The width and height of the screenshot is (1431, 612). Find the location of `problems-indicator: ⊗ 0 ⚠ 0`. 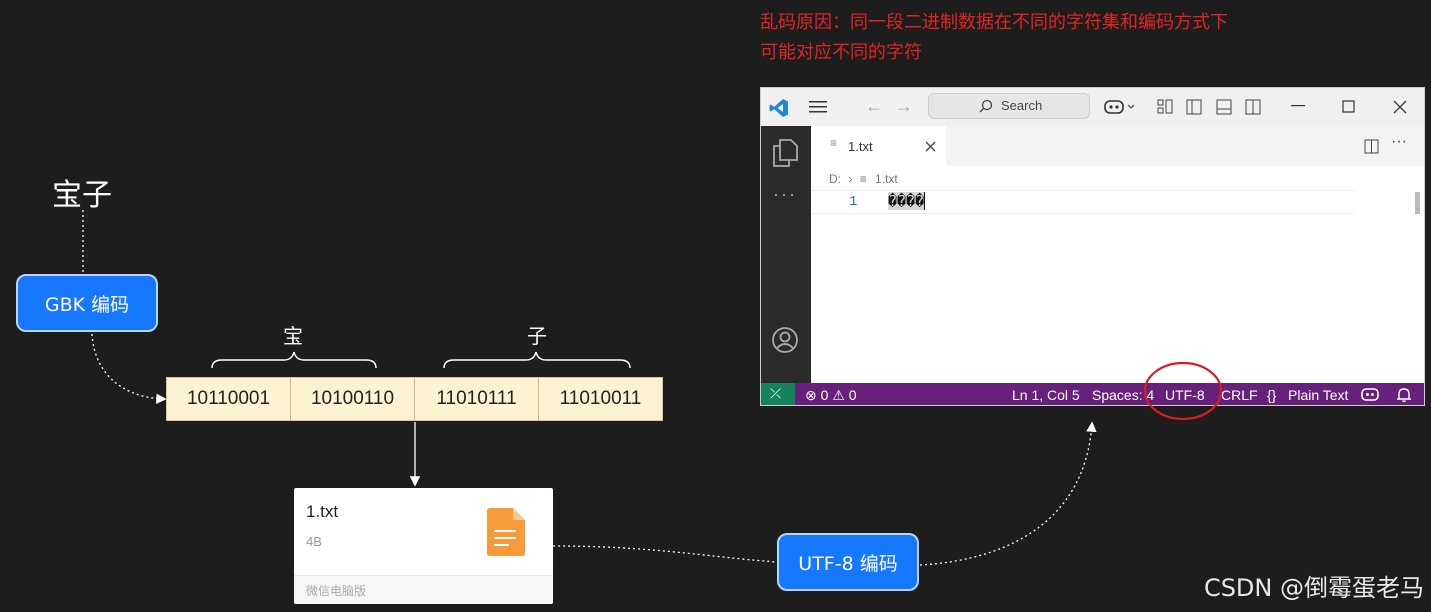

problems-indicator: ⊗ 0 ⚠ 0 is located at coordinates (831, 395).